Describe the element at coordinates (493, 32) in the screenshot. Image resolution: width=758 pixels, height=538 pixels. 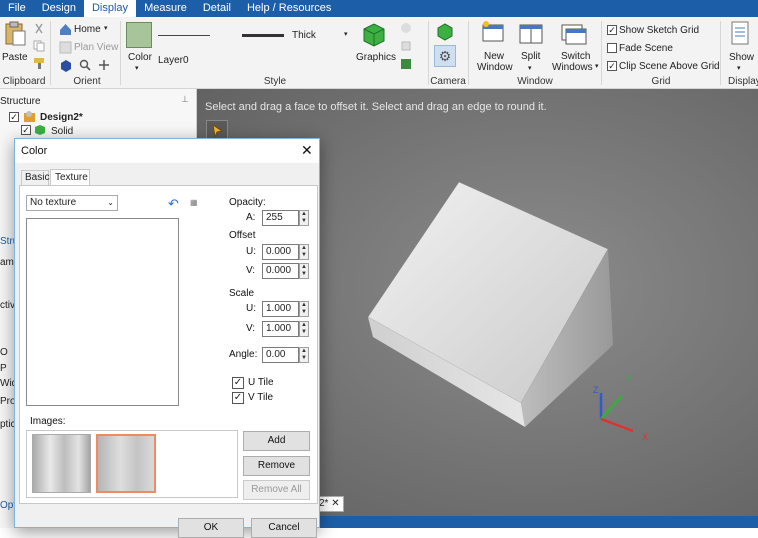
I see `new-window-icon` at that location.